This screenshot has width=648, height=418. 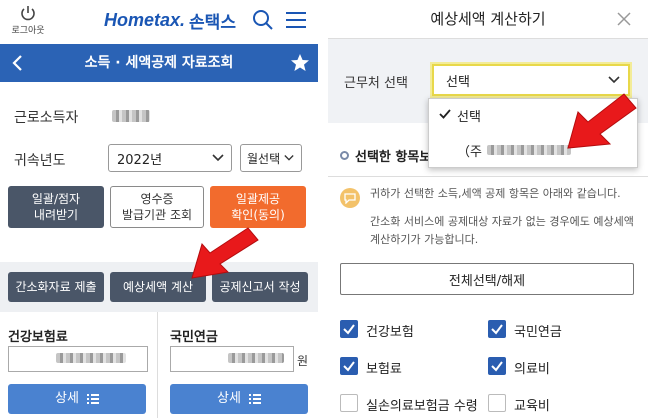 I want to click on star-icon, so click(x=300, y=63).